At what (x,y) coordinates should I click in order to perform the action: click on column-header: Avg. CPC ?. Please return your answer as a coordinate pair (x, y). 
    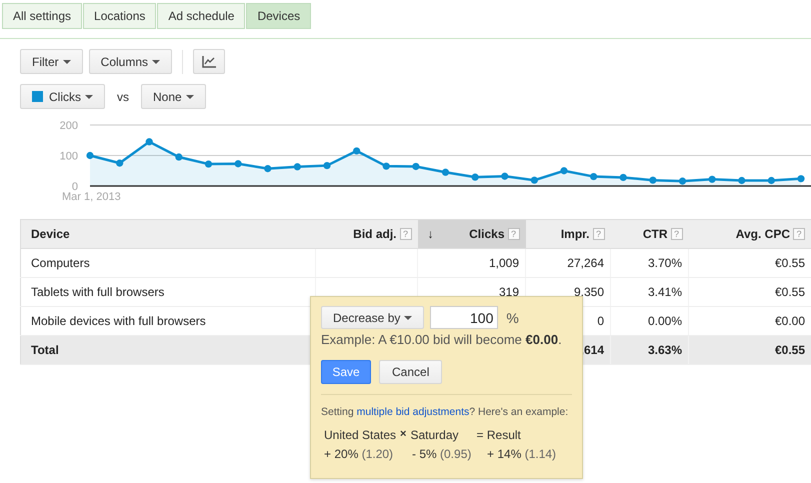
    Looking at the image, I should click on (749, 234).